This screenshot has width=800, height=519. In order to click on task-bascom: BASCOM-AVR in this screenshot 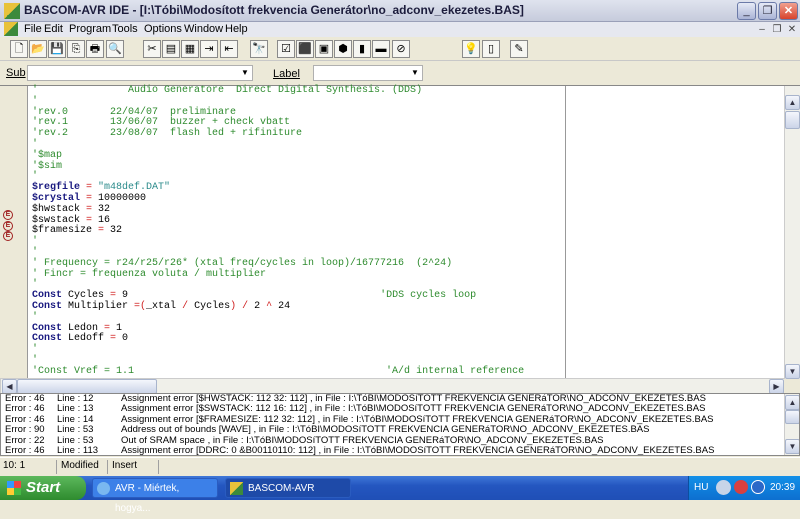, I will do `click(288, 488)`.